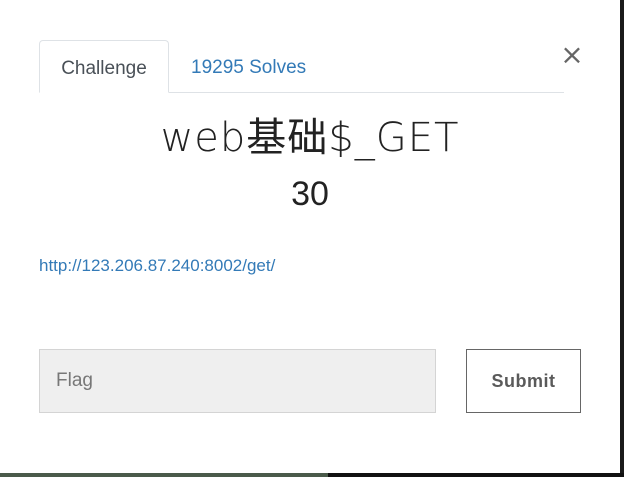  Describe the element at coordinates (310, 138) in the screenshot. I see `challenge-title: web基础$_GET` at that location.